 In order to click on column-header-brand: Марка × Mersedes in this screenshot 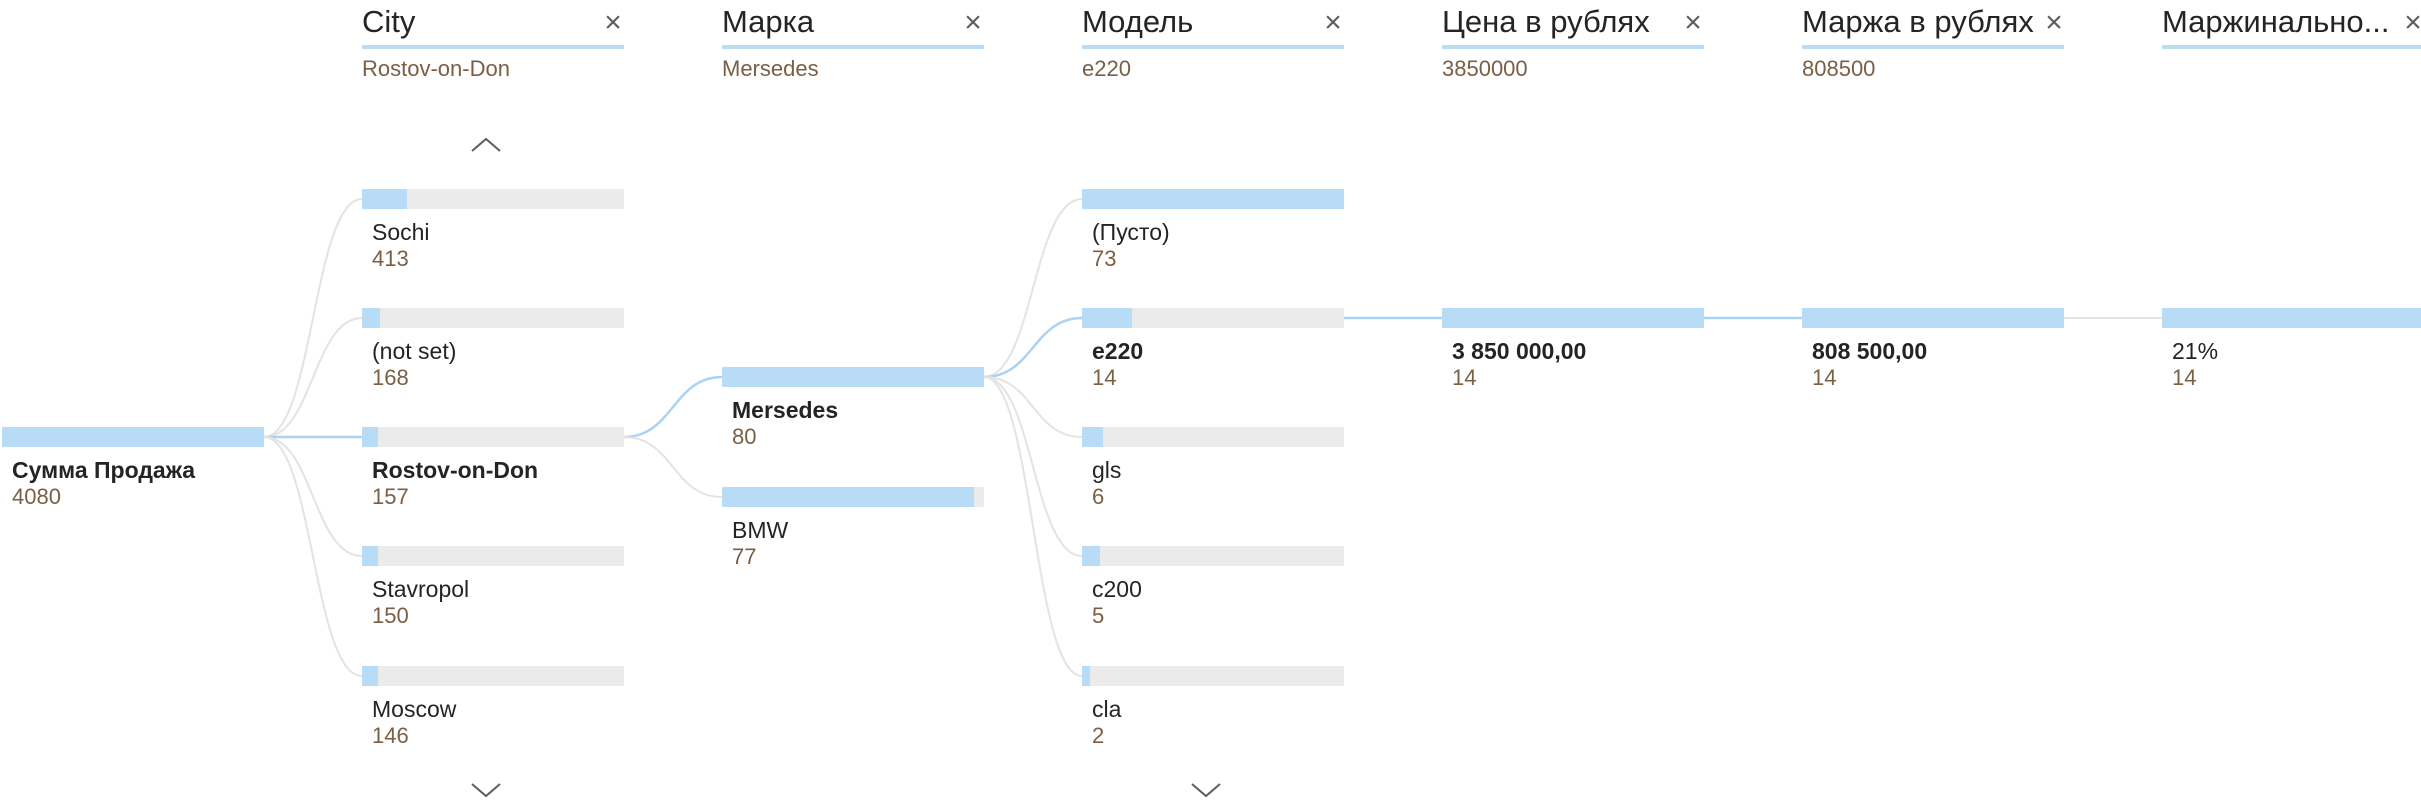, I will do `click(854, 40)`.